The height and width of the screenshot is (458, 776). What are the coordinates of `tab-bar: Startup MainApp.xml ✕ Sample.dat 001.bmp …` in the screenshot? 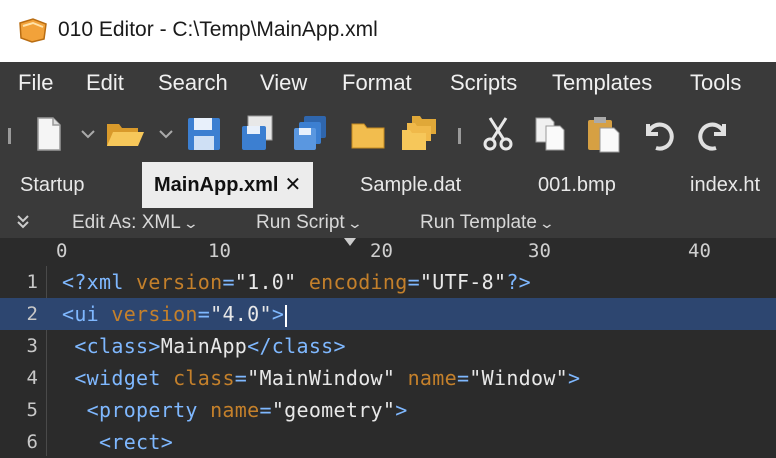 It's located at (388, 185).